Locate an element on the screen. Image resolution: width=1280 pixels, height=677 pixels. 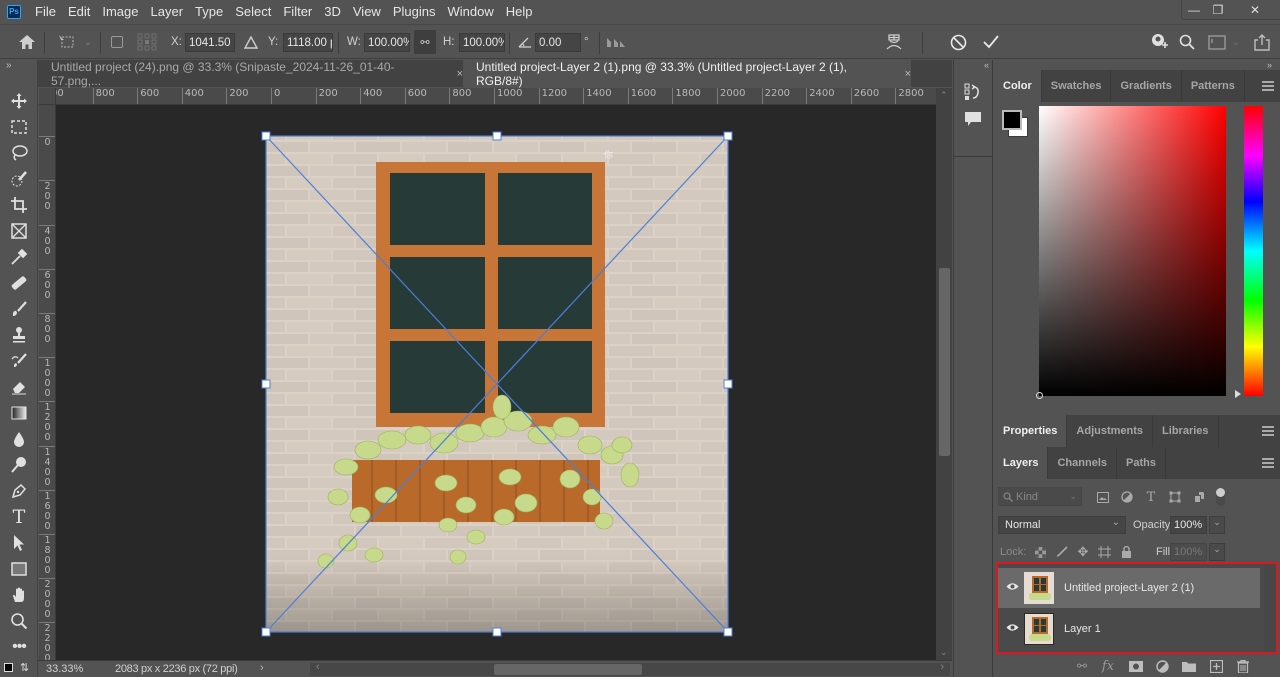
lock-position: ✥ is located at coordinates (1083, 552).